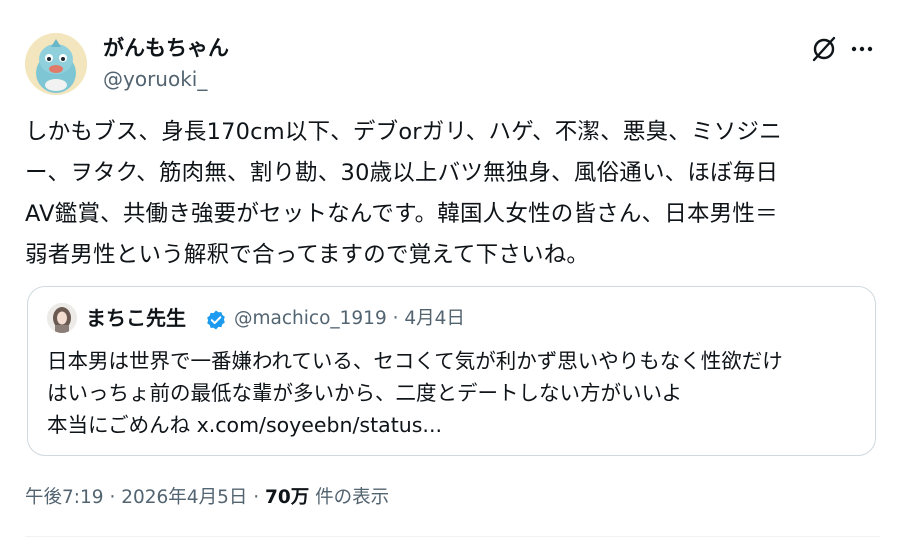  I want to click on tweet-footer: 午後7:19 · 2026年4月5日 · 70万 件の表示, so click(207, 498).